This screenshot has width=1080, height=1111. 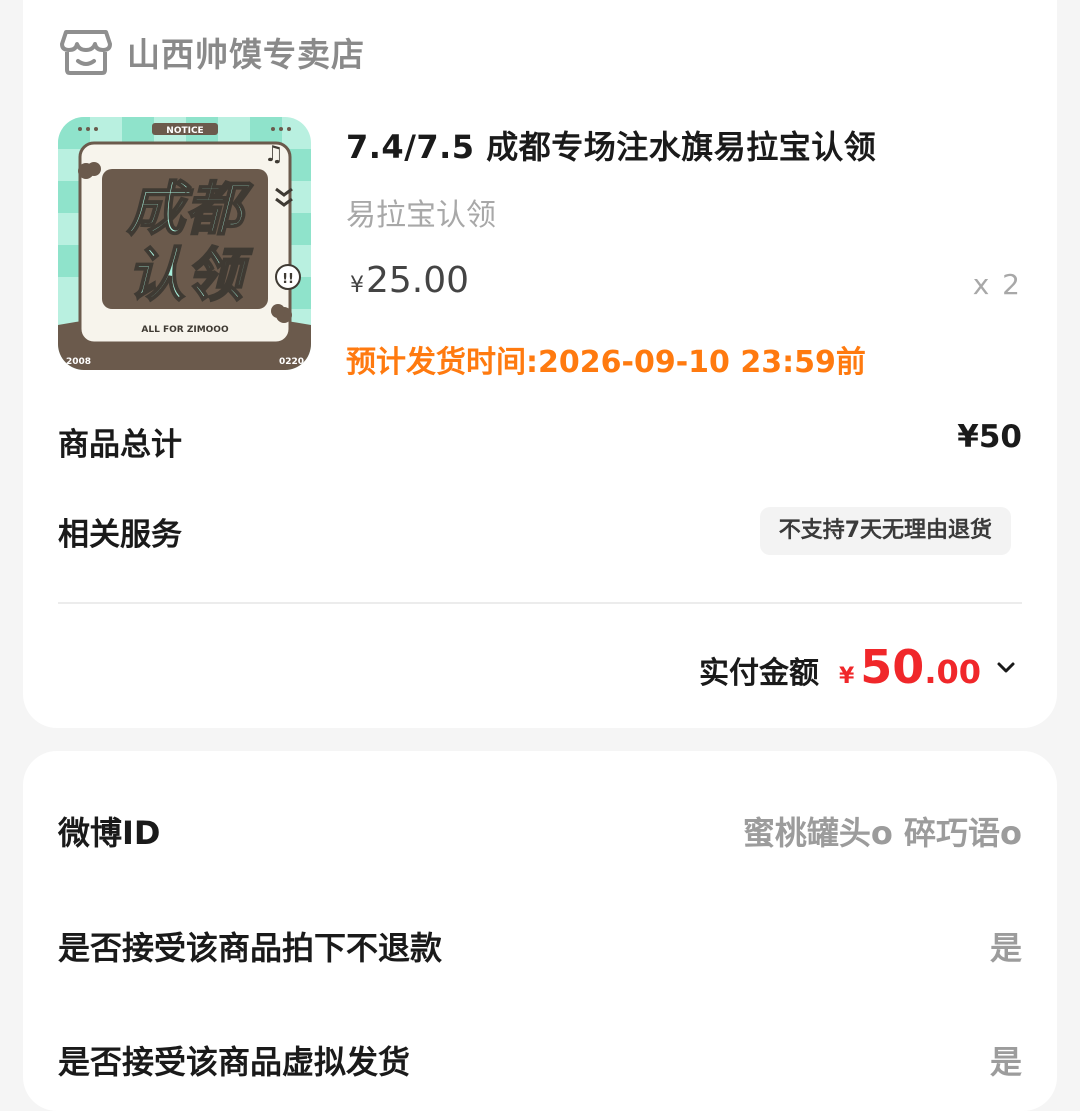 I want to click on weibo-id-value: 蜜桃罐头o 碎巧语o, so click(x=882, y=831).